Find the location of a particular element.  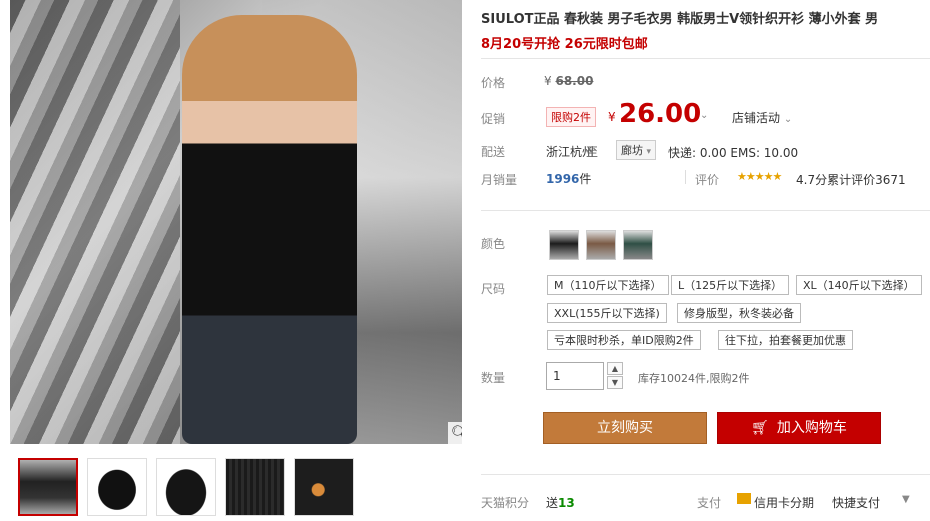

points-label: 天猫积分 is located at coordinates (505, 503).